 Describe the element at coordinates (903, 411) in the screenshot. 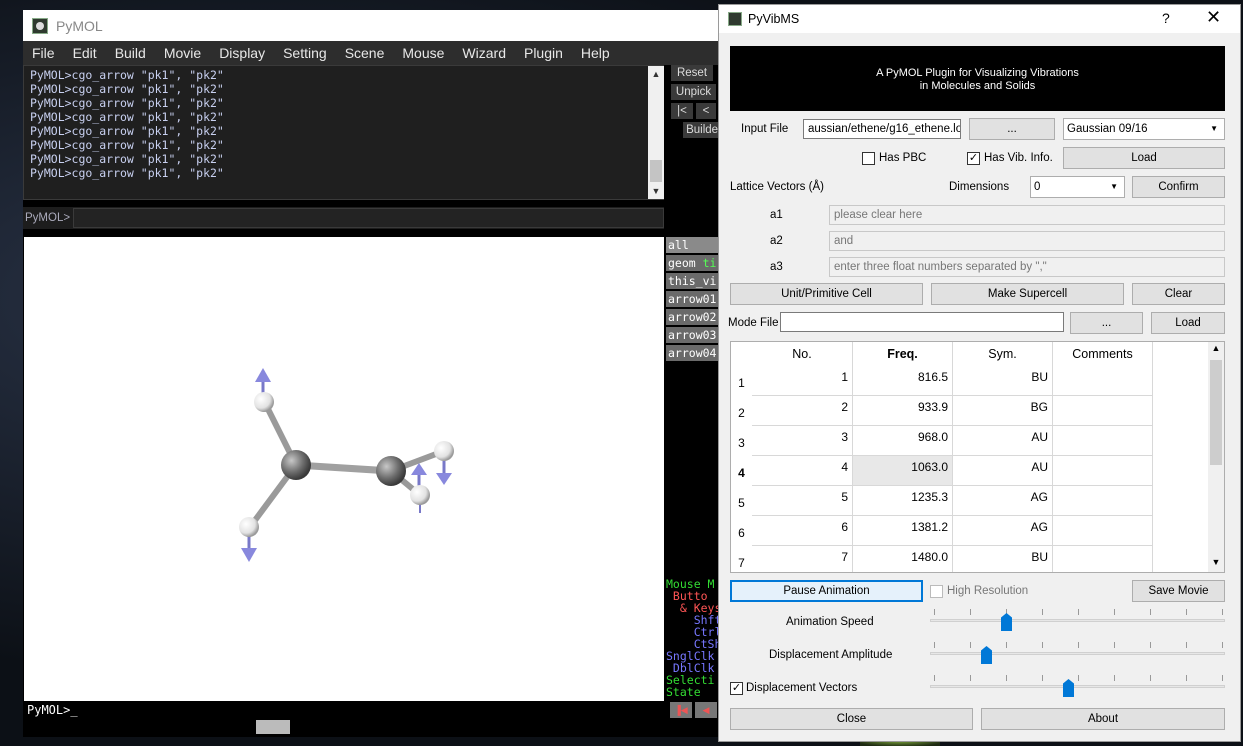

I see `cell-freq: 933.9` at that location.